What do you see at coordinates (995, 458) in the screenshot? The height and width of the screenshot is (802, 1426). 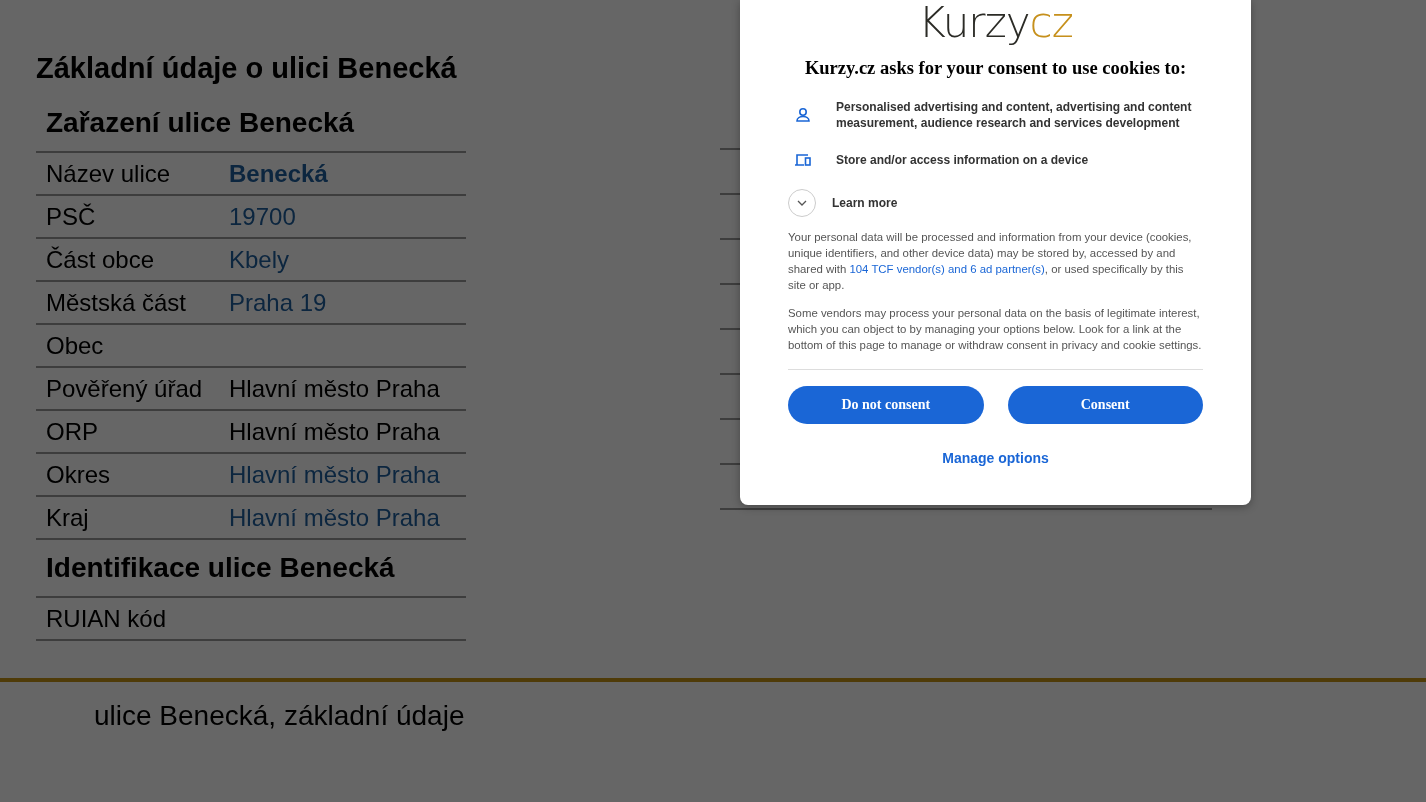 I see `manage-options-link: Manage options` at bounding box center [995, 458].